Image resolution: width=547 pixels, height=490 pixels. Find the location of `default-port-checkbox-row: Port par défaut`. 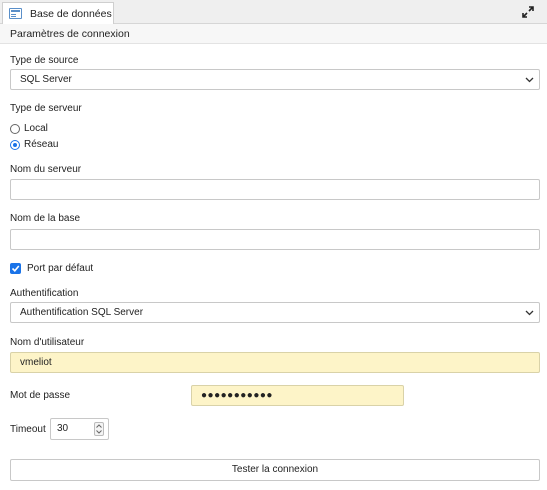

default-port-checkbox-row: Port par défaut is located at coordinates (51, 268).